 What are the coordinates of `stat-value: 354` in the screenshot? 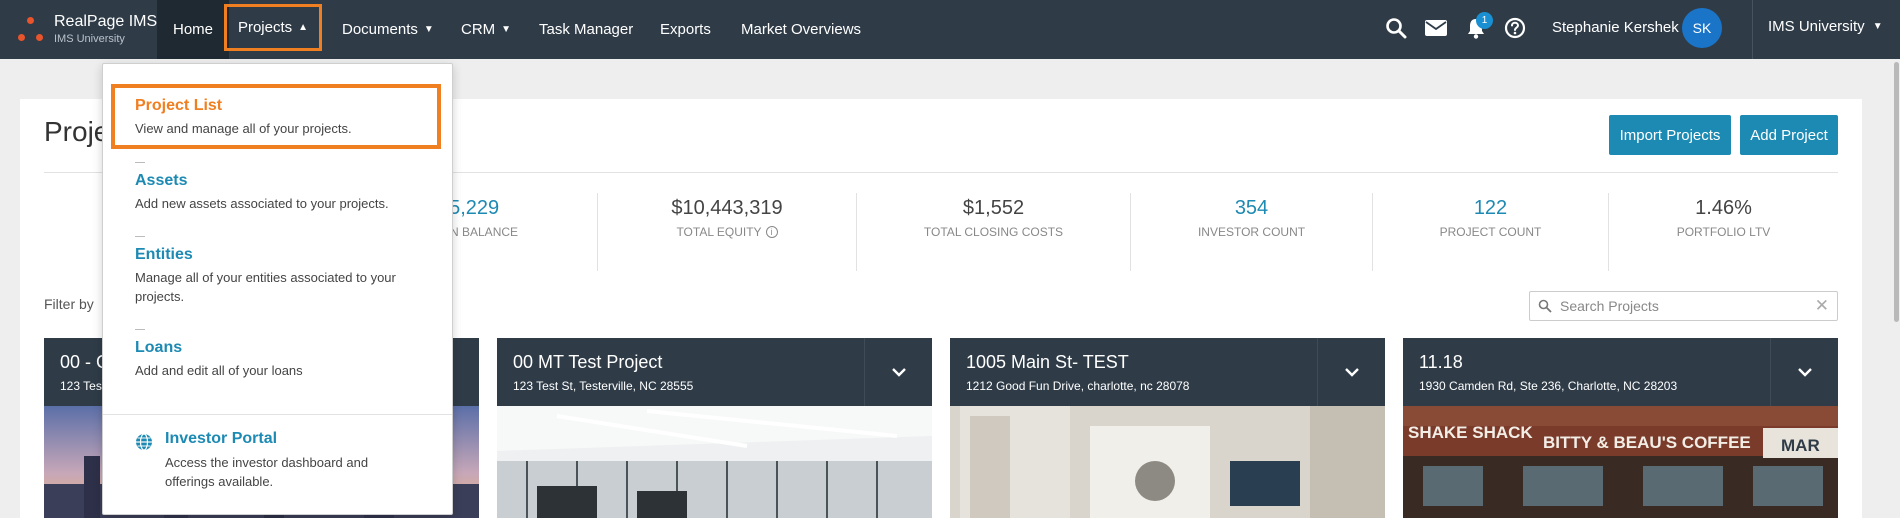 It's located at (1251, 208).